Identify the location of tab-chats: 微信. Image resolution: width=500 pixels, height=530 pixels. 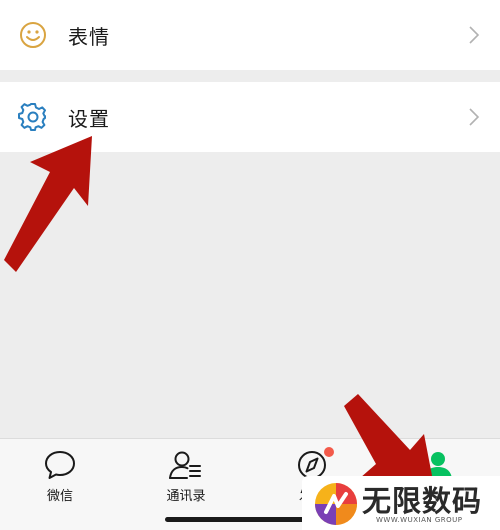
(60, 476).